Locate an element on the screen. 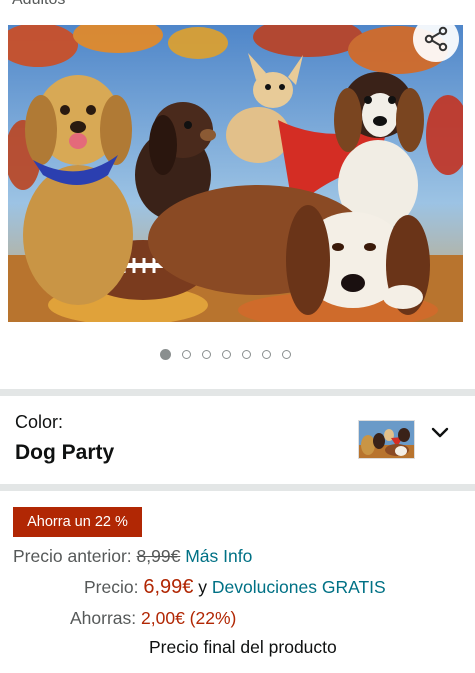 The image size is (475, 673). share-button is located at coordinates (436, 39).